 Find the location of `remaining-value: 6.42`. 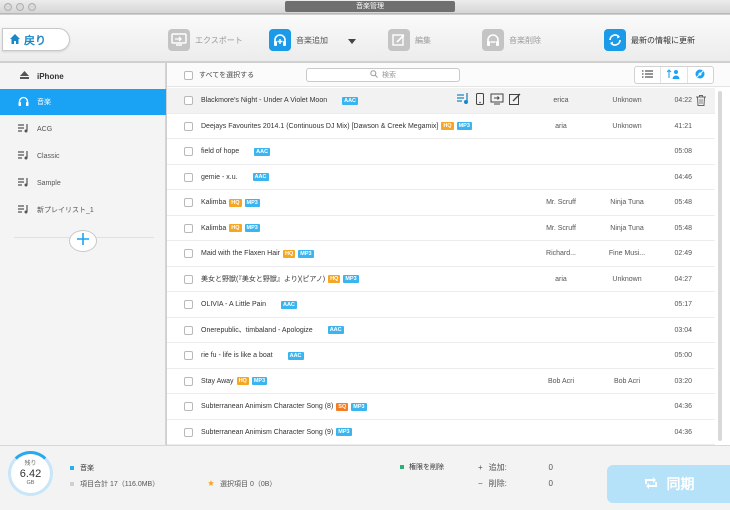

remaining-value: 6.42 is located at coordinates (30, 473).